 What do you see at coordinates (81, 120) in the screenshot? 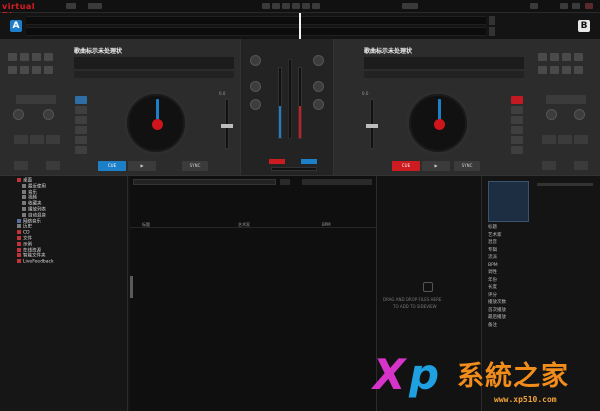
I see `deck-left-vinyl-button` at bounding box center [81, 120].